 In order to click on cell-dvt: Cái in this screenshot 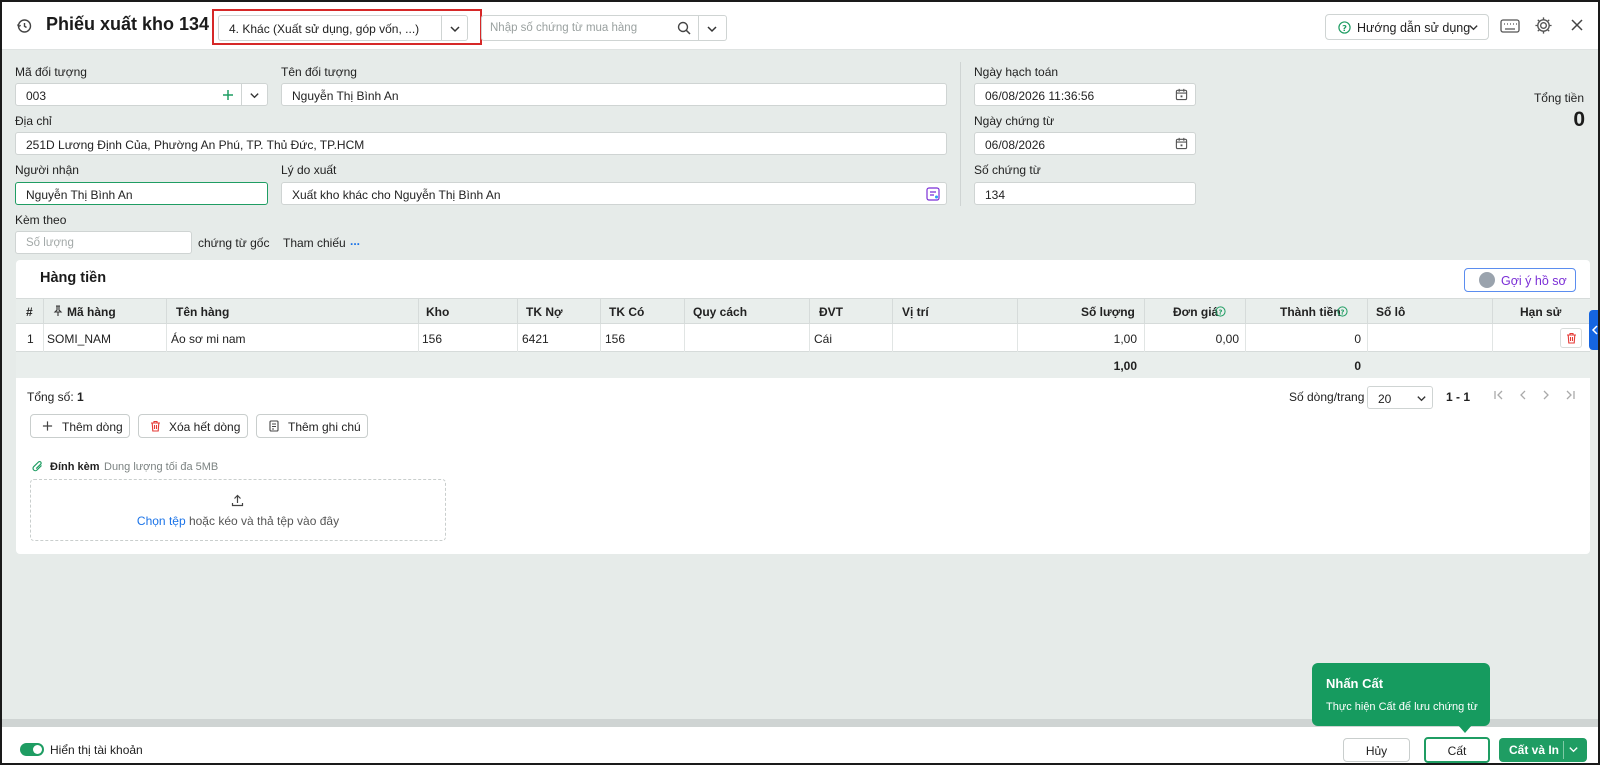, I will do `click(823, 339)`.